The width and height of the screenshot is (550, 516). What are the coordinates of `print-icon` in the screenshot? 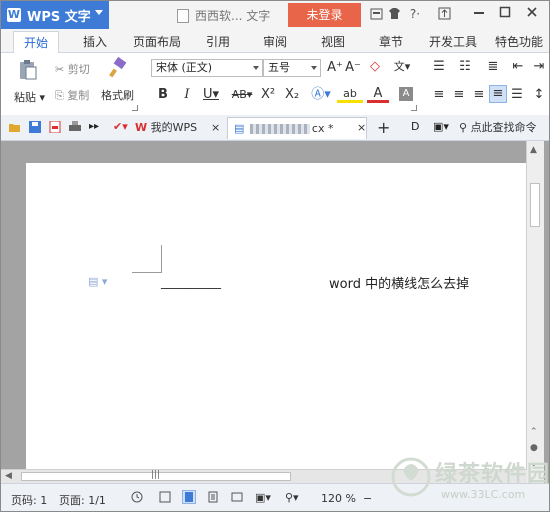 It's located at (75, 127).